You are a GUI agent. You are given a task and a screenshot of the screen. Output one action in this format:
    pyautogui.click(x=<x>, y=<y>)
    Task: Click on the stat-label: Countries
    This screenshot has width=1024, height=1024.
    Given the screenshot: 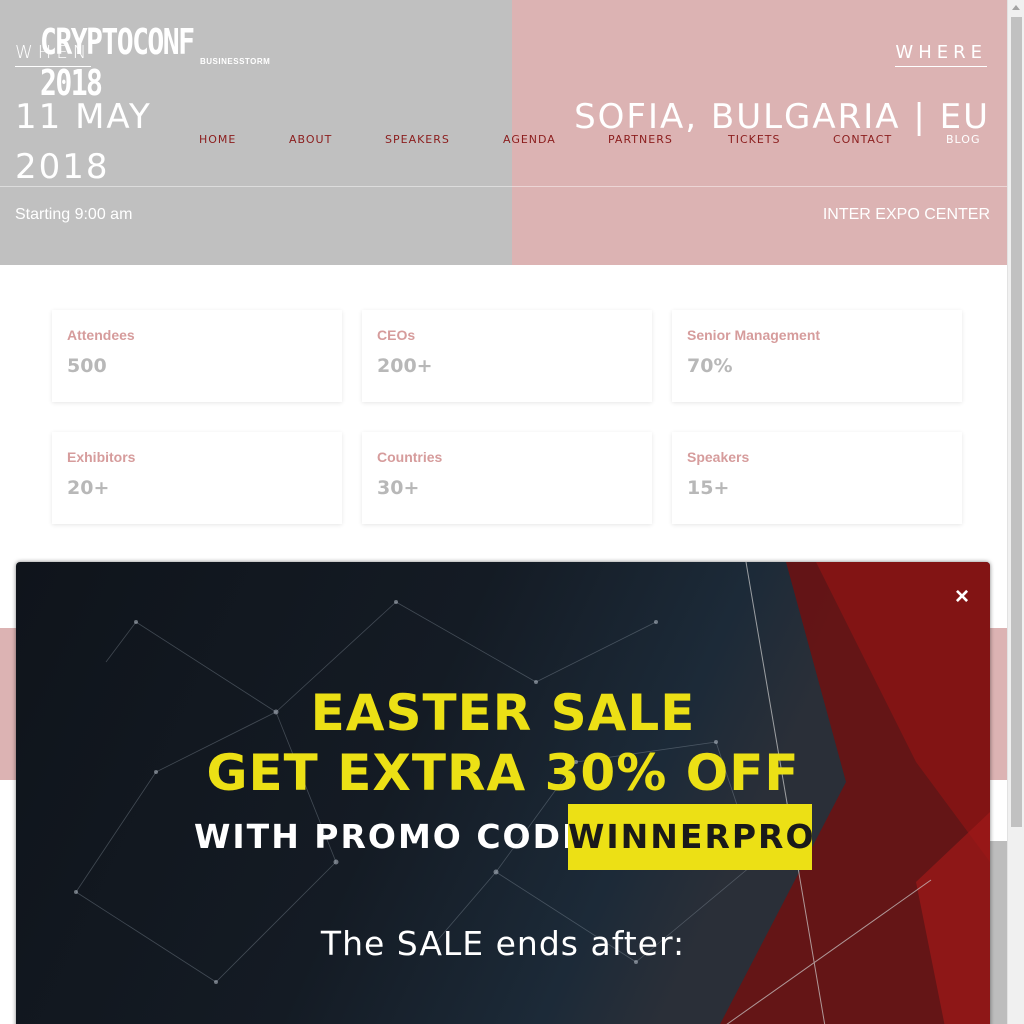 What is the action you would take?
    pyautogui.click(x=410, y=457)
    